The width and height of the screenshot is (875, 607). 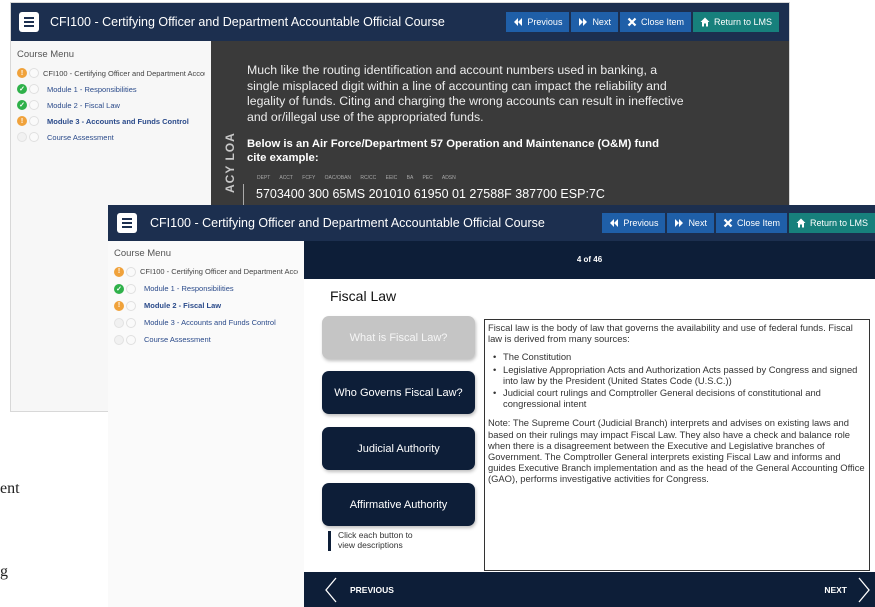 I want to click on who-governs-fiscal-law-button: Who Governs Fiscal Law?, so click(x=398, y=392).